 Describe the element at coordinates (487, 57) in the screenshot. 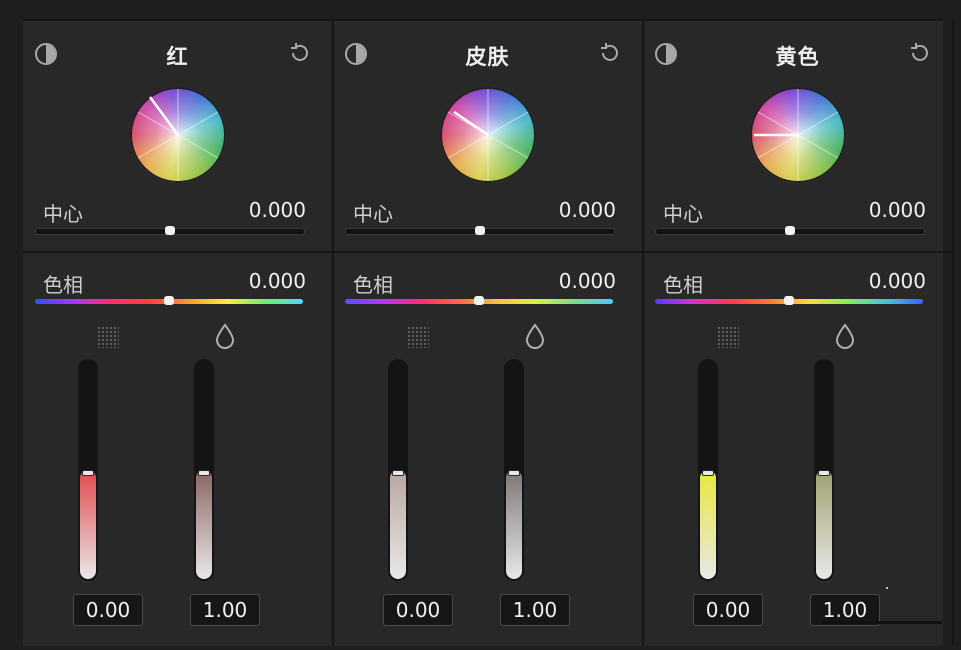

I see `panel-title: 皮肤` at that location.